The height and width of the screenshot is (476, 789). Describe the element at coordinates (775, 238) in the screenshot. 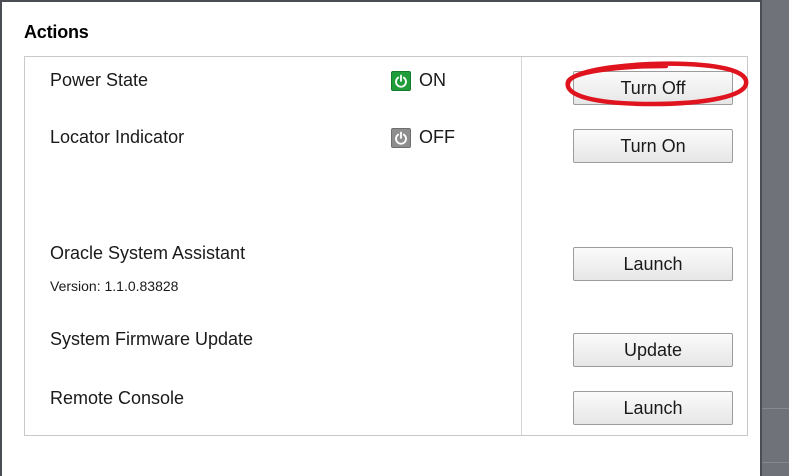

I see `right-side-panel` at that location.